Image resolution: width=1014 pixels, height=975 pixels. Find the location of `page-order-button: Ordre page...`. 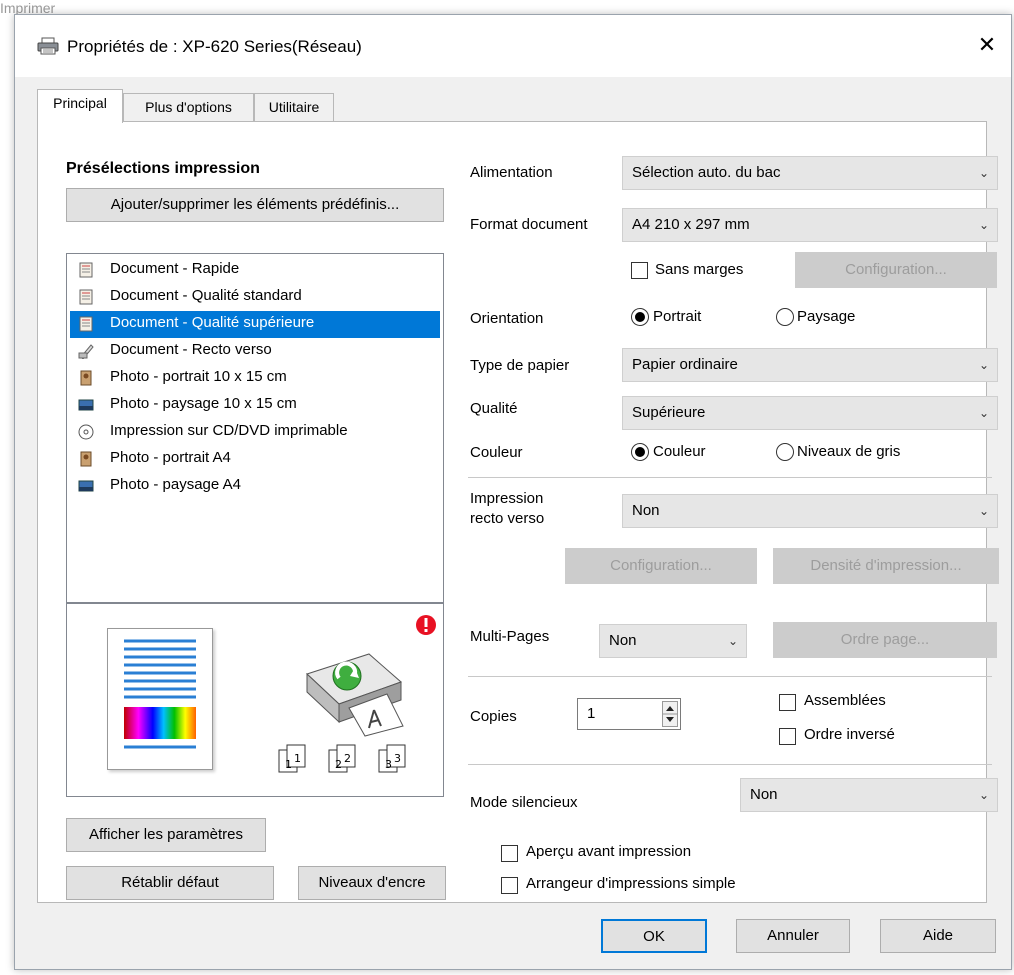

page-order-button: Ordre page... is located at coordinates (885, 640).